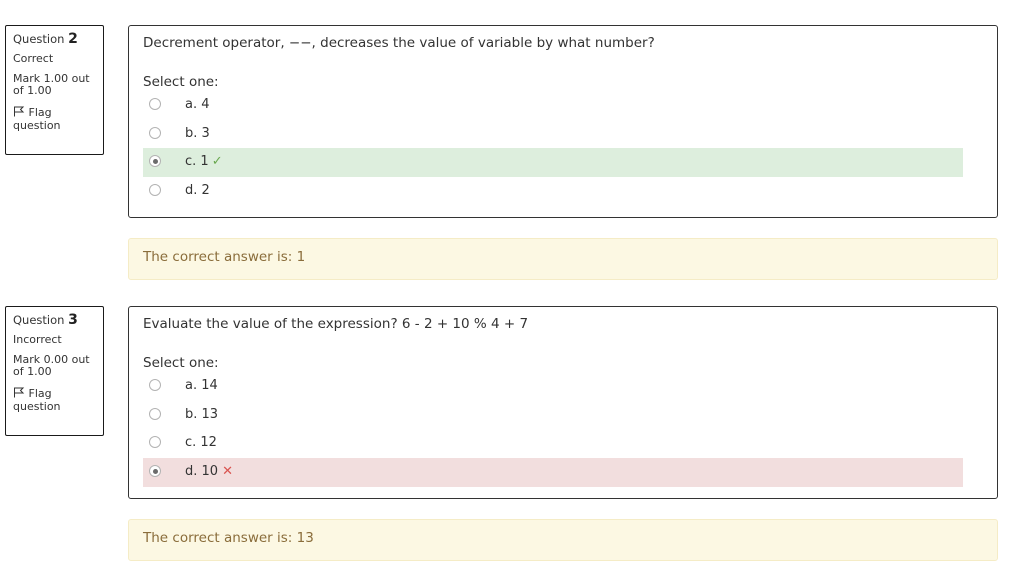 This screenshot has height=580, width=1021. I want to click on answer-label: a. 4, so click(197, 104).